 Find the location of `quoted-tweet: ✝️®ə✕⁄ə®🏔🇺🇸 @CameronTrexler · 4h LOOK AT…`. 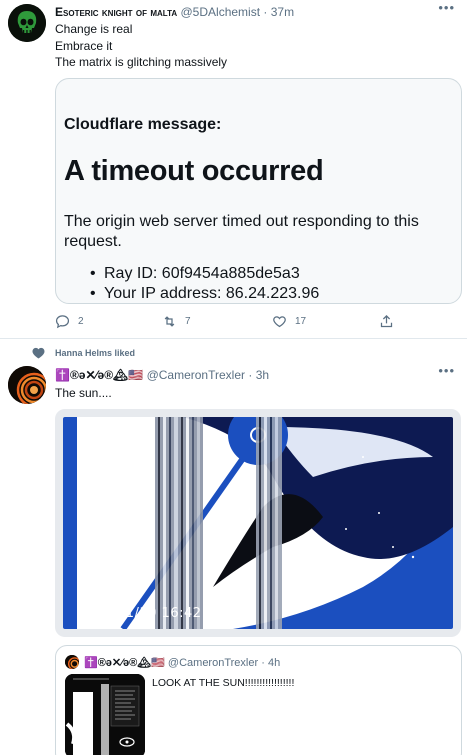

quoted-tweet: ✝️®ə✕⁄ə®🏔🇺🇸 @CameronTrexler · 4h LOOK AT… is located at coordinates (258, 700).